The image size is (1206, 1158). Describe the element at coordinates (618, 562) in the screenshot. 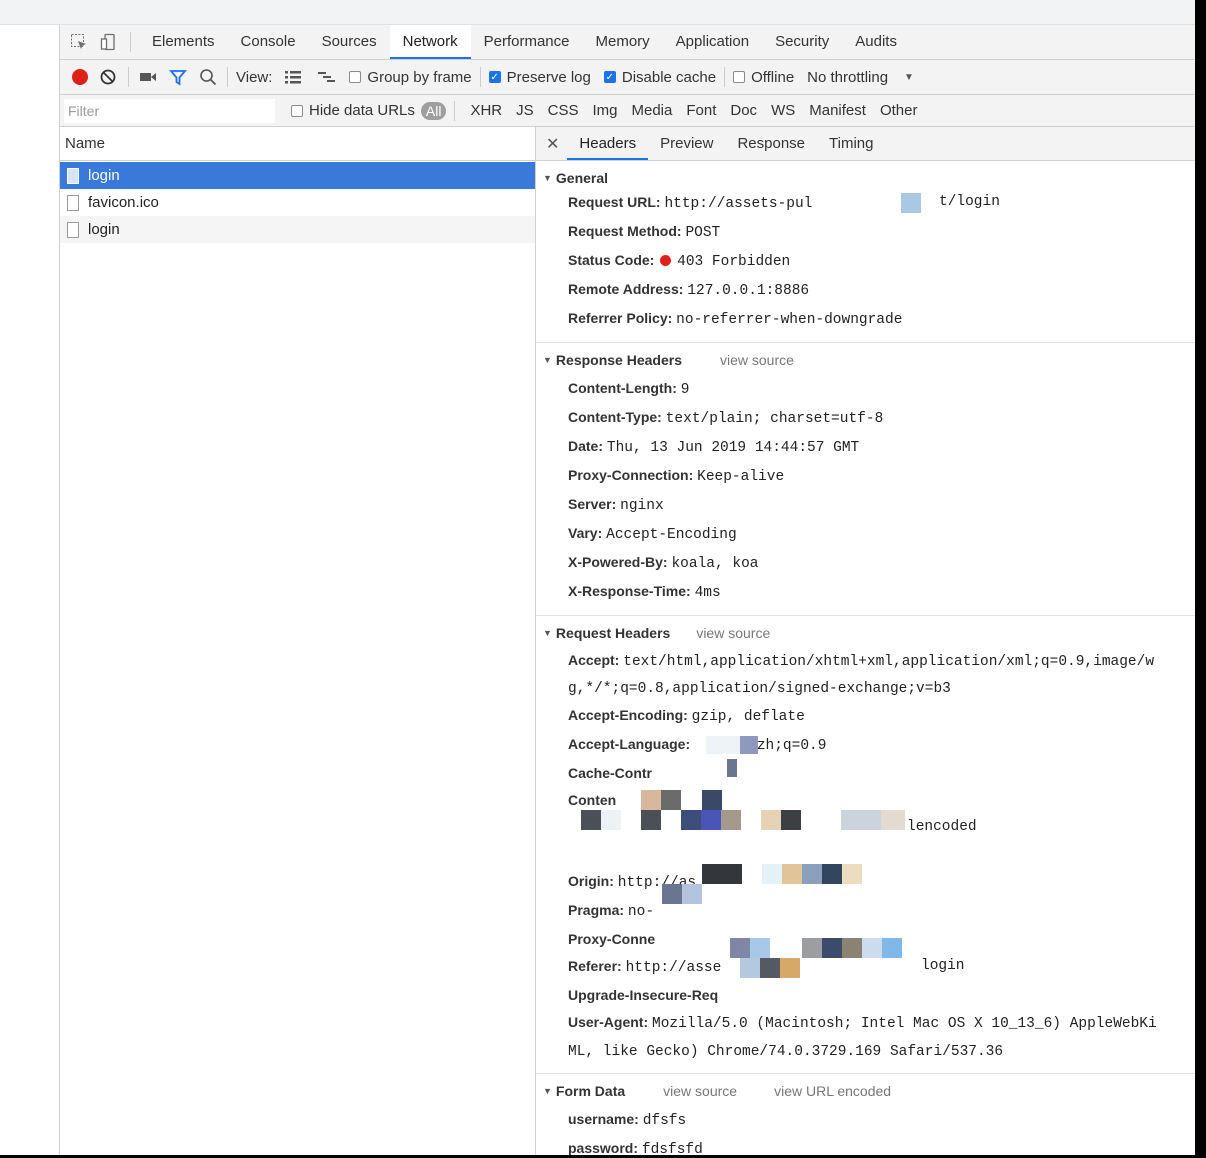

I see `header-key: X-Powered-By:` at that location.